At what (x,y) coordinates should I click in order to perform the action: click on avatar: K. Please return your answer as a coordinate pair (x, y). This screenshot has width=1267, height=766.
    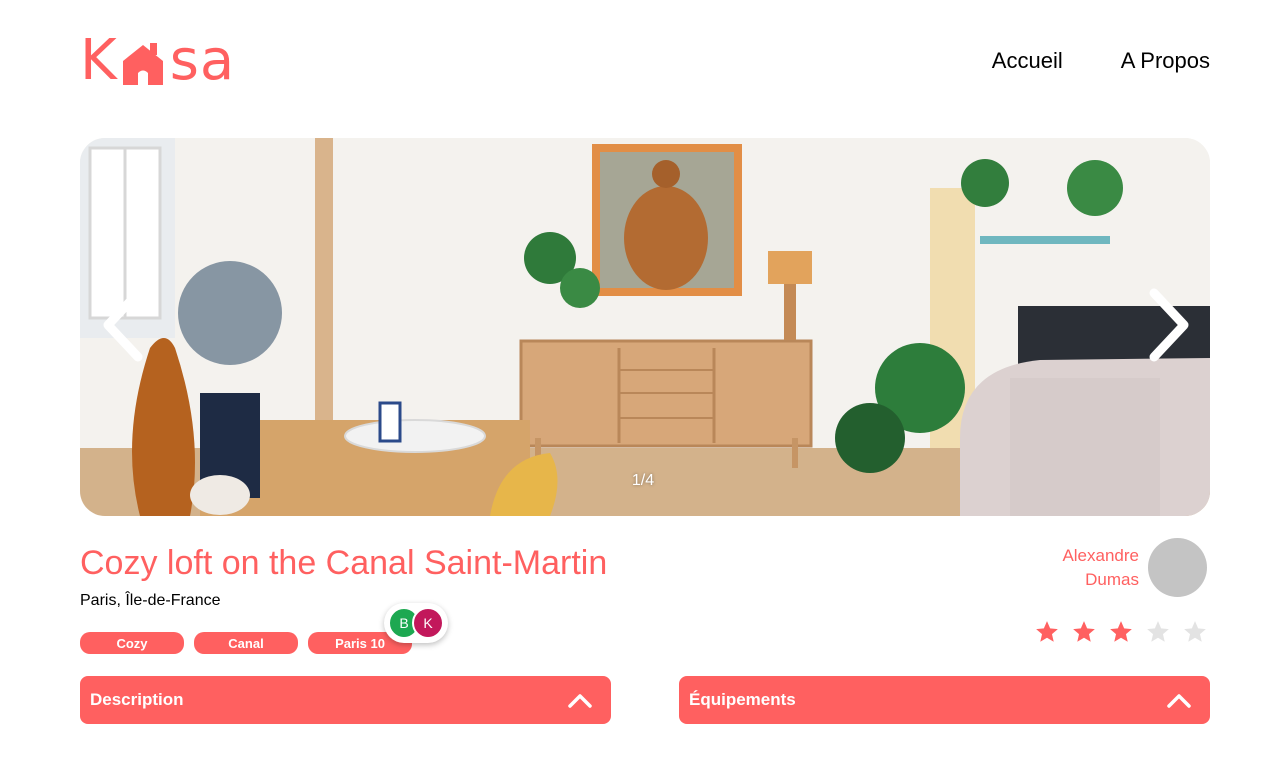
    Looking at the image, I should click on (428, 623).